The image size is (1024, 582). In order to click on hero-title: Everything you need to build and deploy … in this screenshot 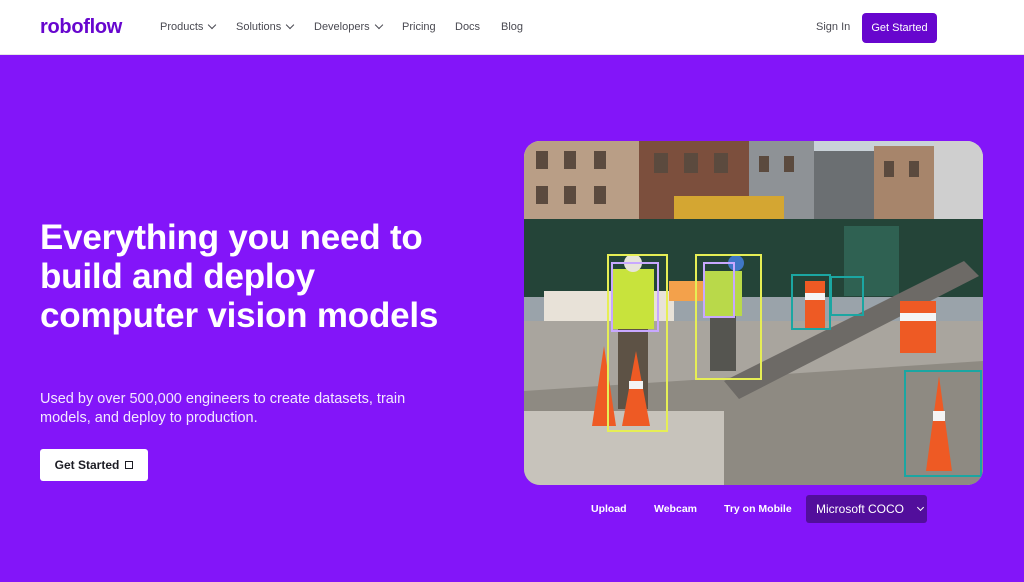, I will do `click(239, 276)`.